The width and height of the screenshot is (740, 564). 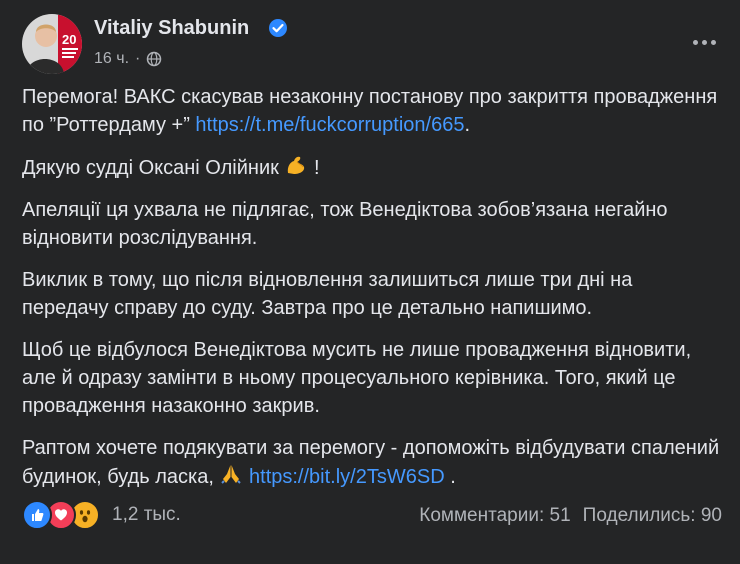 What do you see at coordinates (329, 125) in the screenshot?
I see `telegram-link: https://t.me/fuckcorruption/665` at bounding box center [329, 125].